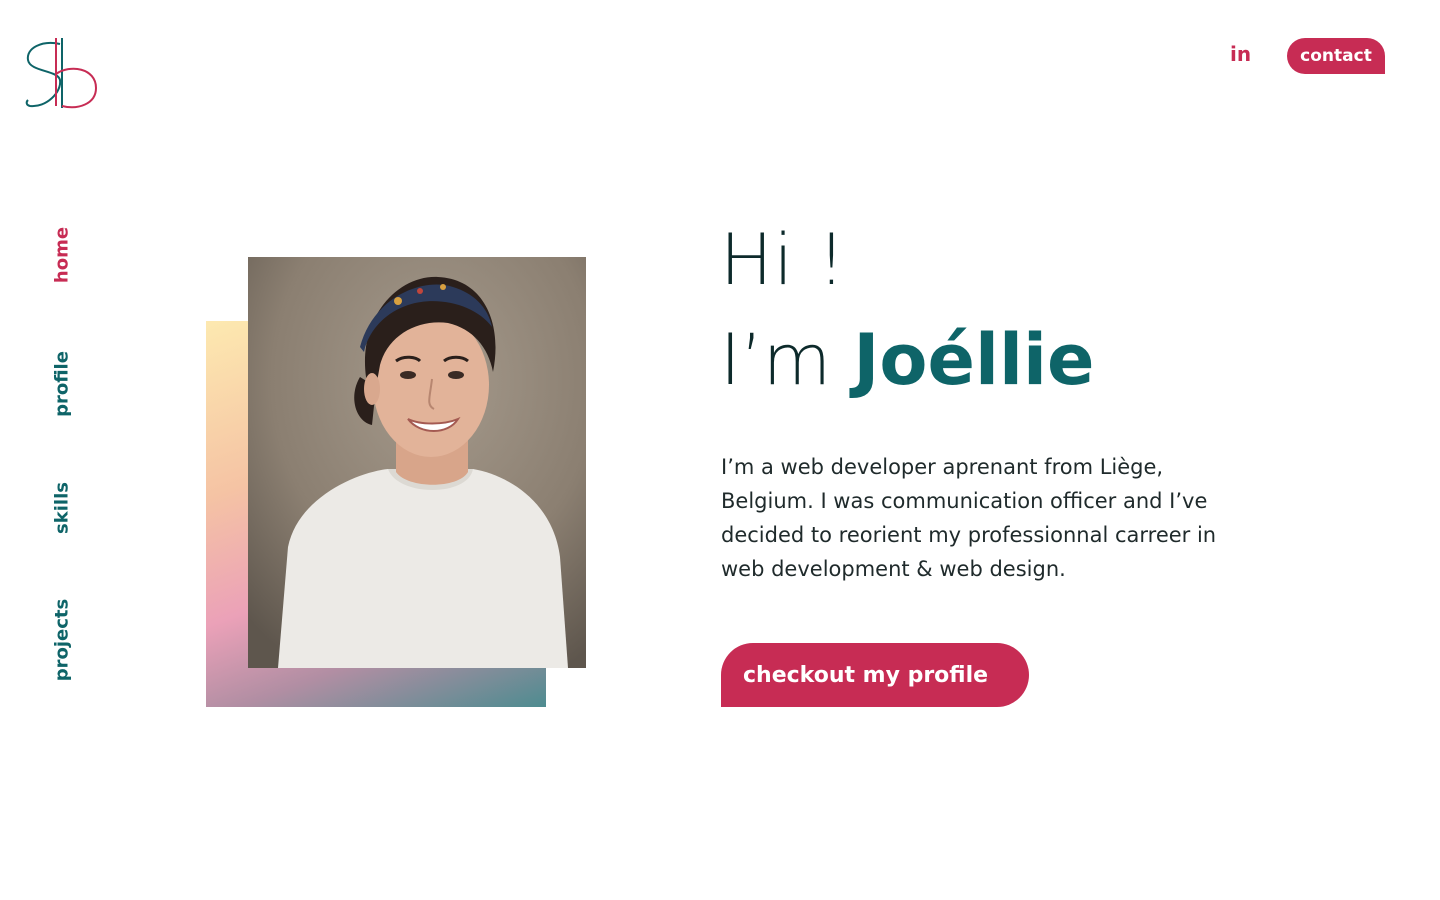 This screenshot has height=900, width=1440. I want to click on portrait-illustration, so click(417, 462).